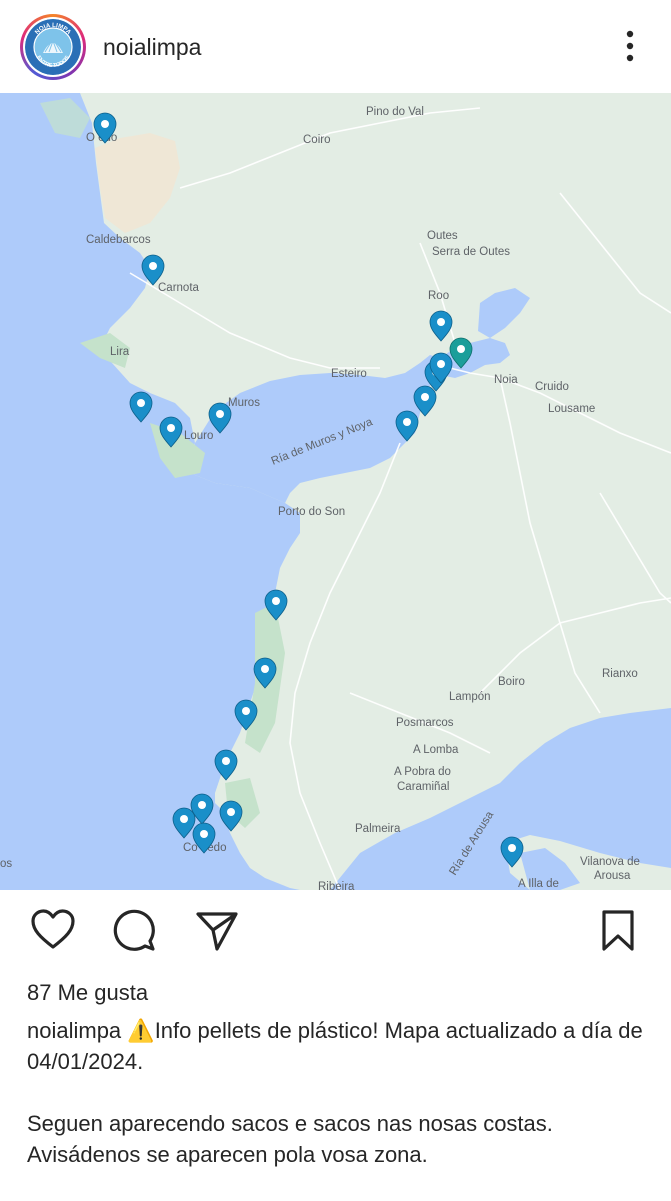 Image resolution: width=671 pixels, height=1201 pixels. What do you see at coordinates (152, 47) in the screenshot?
I see `header-username: noialimpa` at bounding box center [152, 47].